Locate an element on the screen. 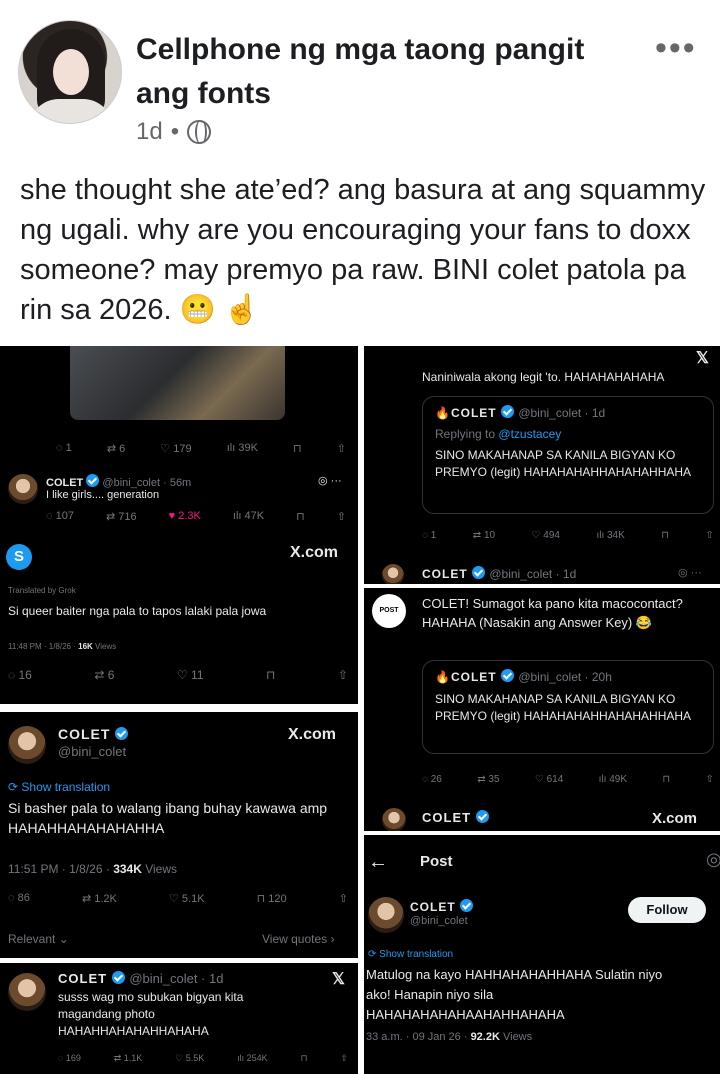  post-avatar: POST is located at coordinates (389, 611).